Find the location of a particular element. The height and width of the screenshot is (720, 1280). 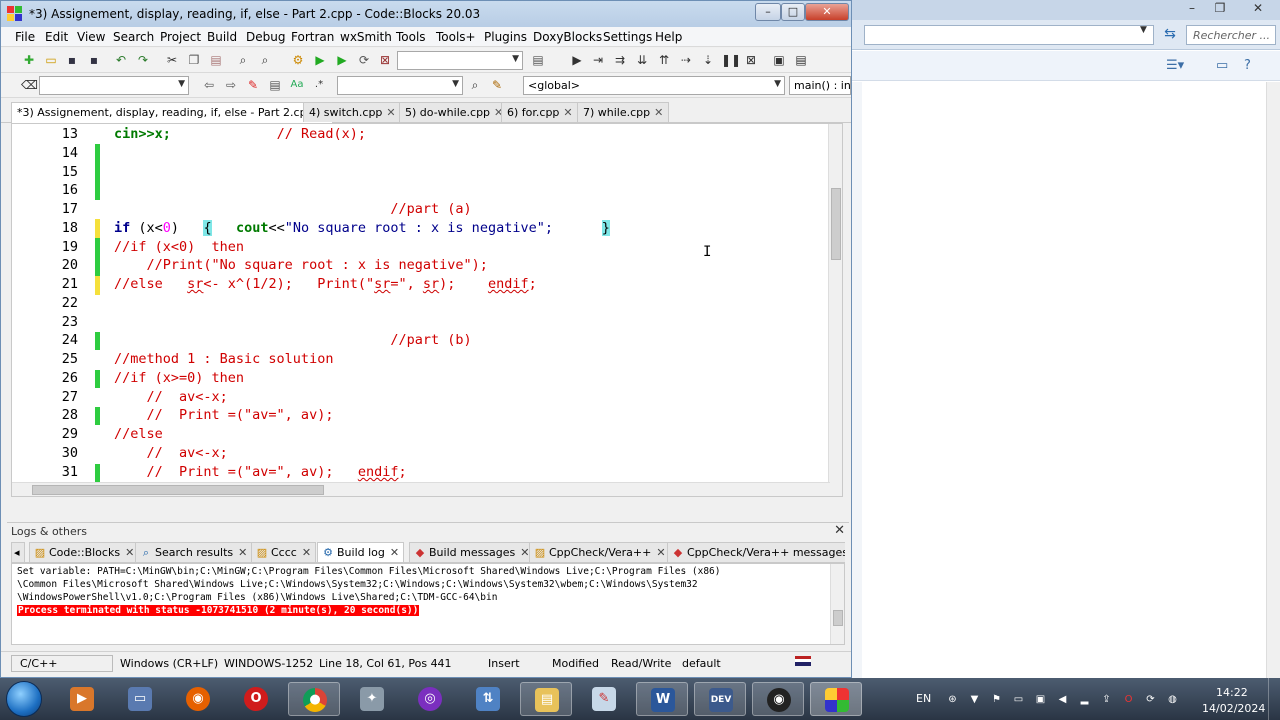

taskbar-dev-cpp: DEV is located at coordinates (720, 699).